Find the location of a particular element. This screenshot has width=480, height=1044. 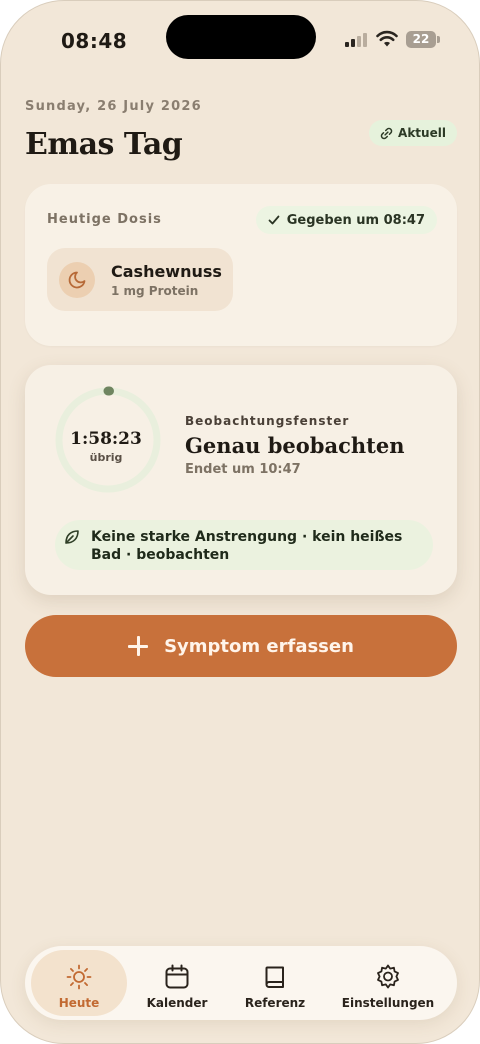

dynamic-island is located at coordinates (241, 37).